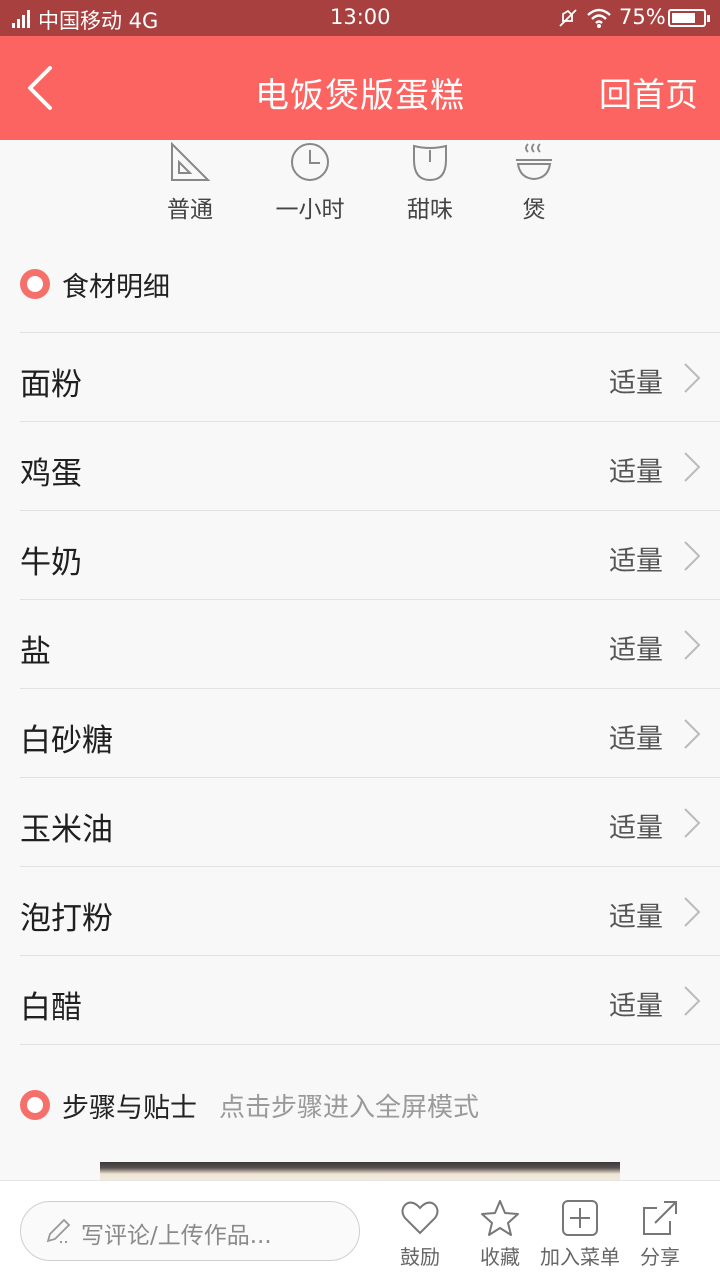 This screenshot has height=1280, width=720. What do you see at coordinates (534, 162) in the screenshot?
I see `bowl-icon` at bounding box center [534, 162].